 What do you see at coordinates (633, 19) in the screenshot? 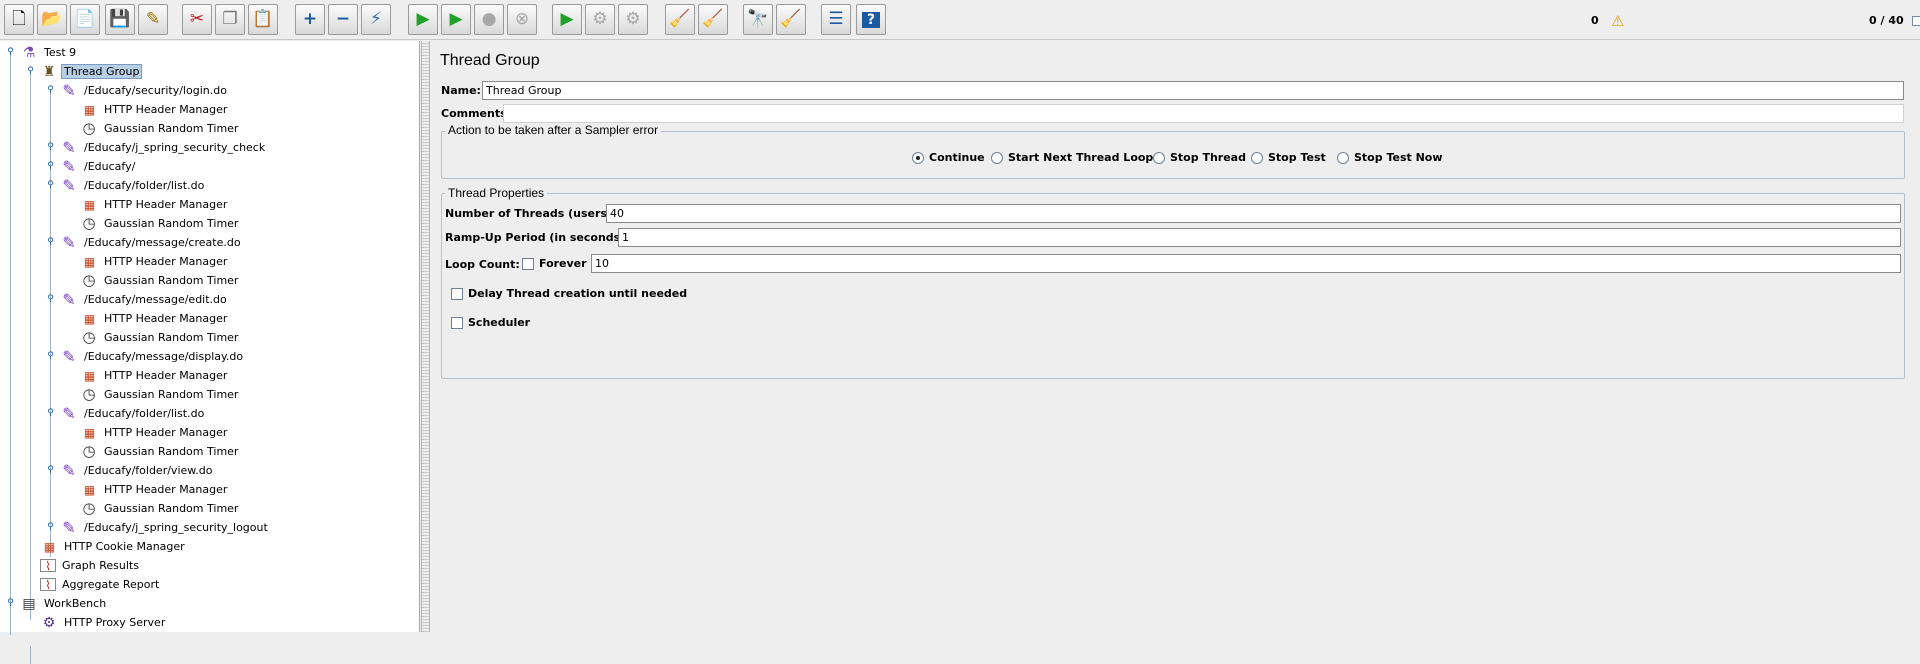
I see `remote-shutdown-all-button: ⚙` at bounding box center [633, 19].